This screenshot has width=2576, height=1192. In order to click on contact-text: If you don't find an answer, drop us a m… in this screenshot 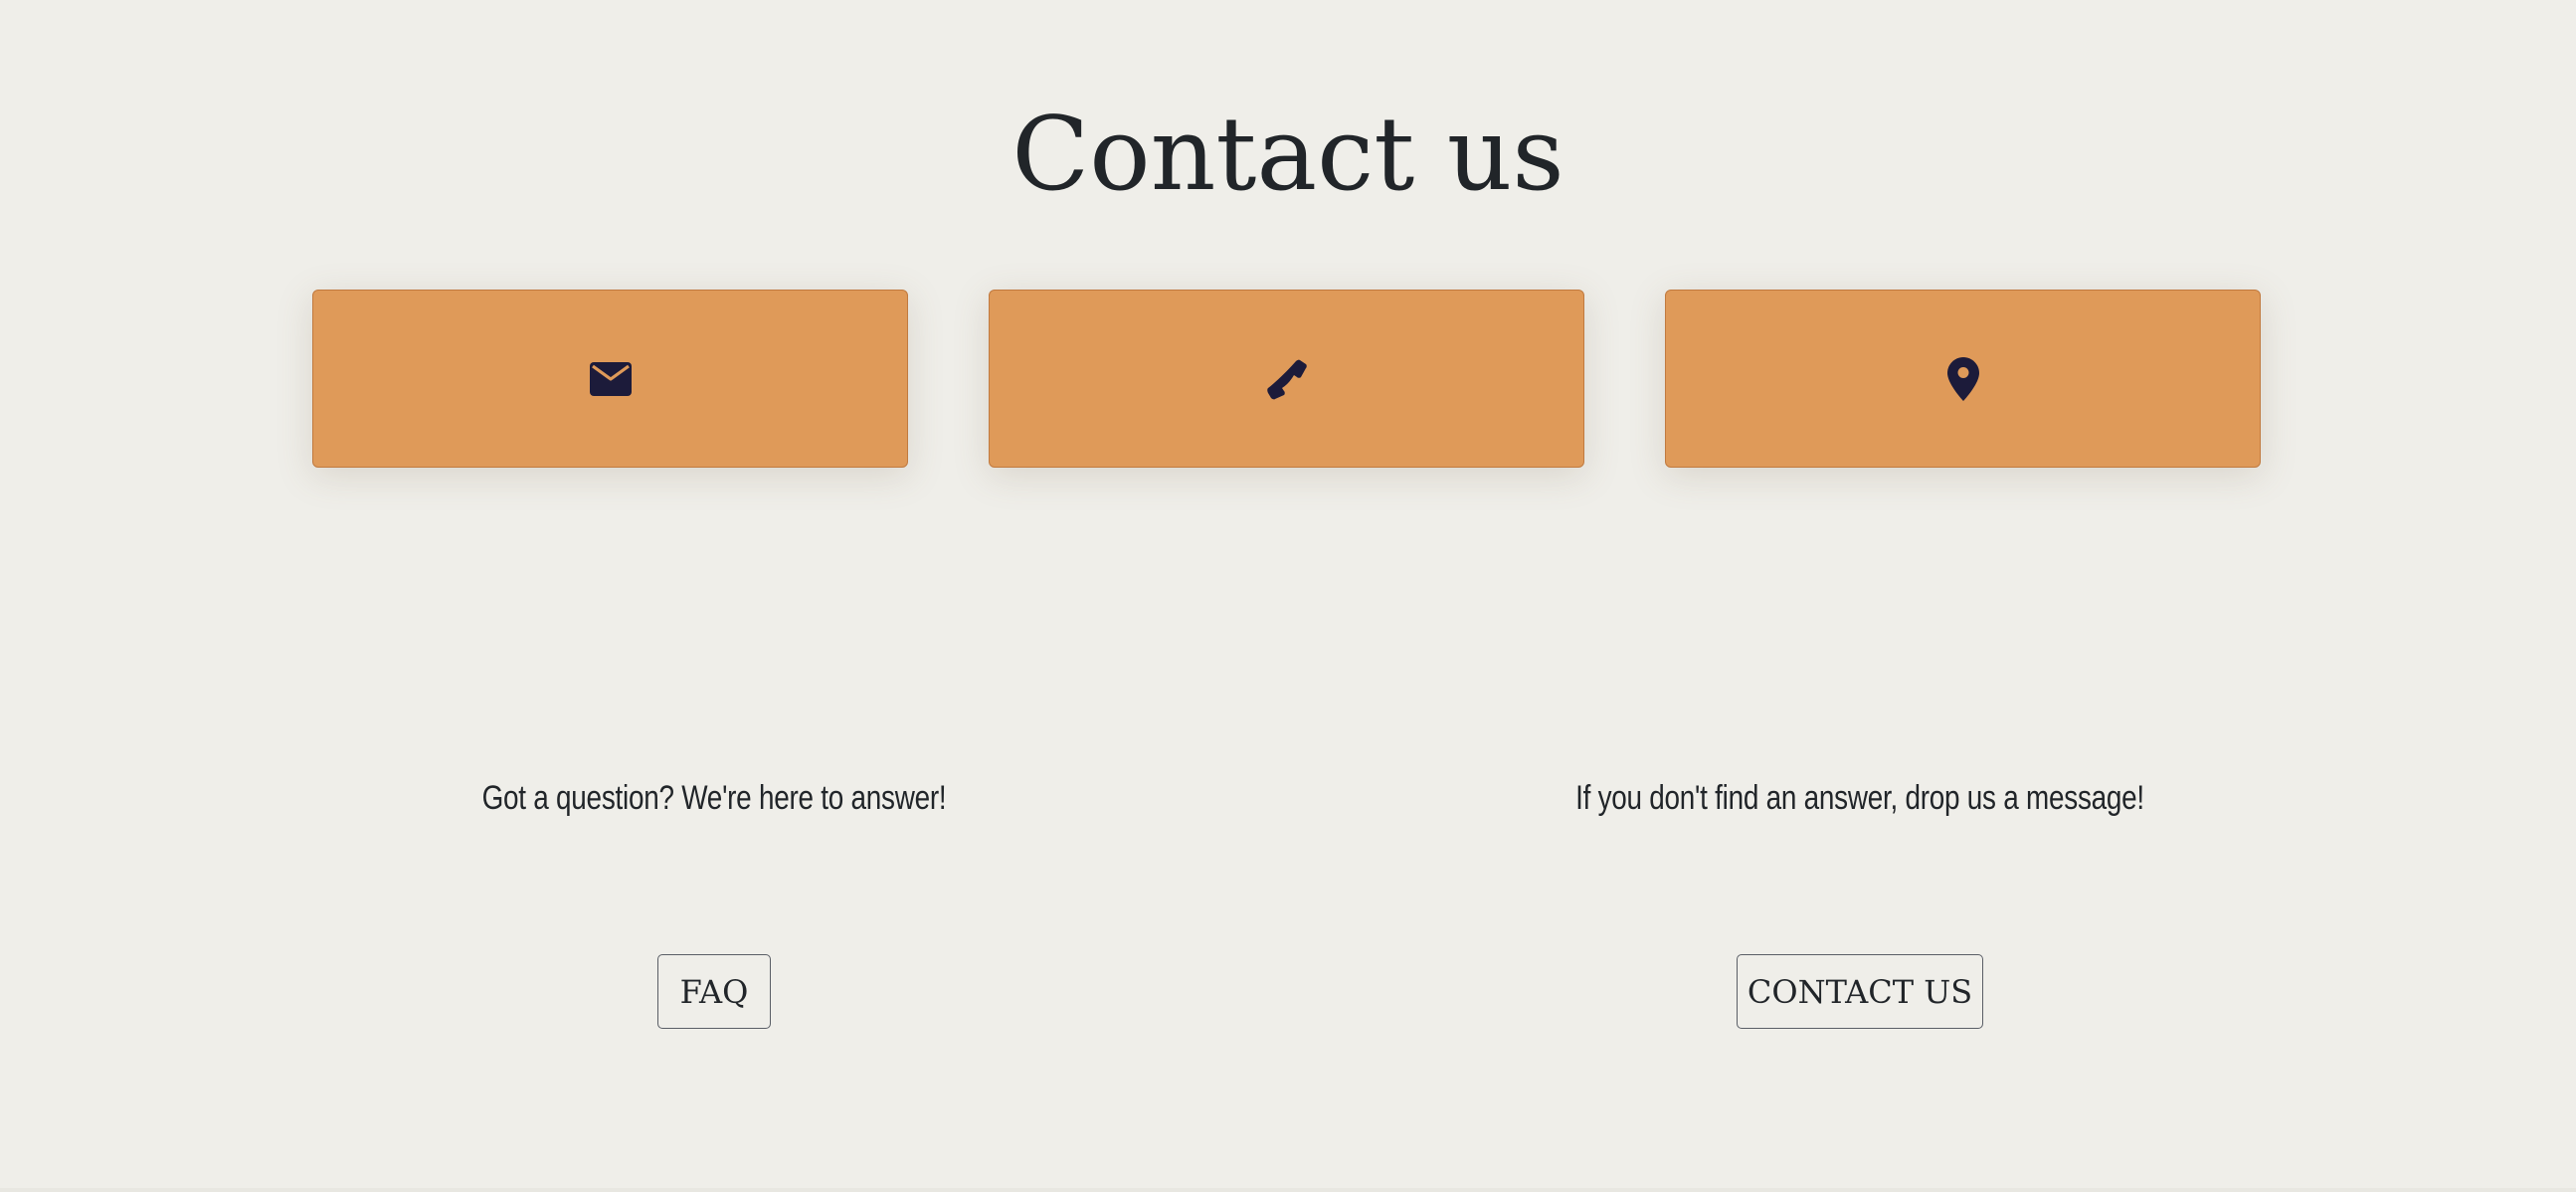, I will do `click(1859, 798)`.